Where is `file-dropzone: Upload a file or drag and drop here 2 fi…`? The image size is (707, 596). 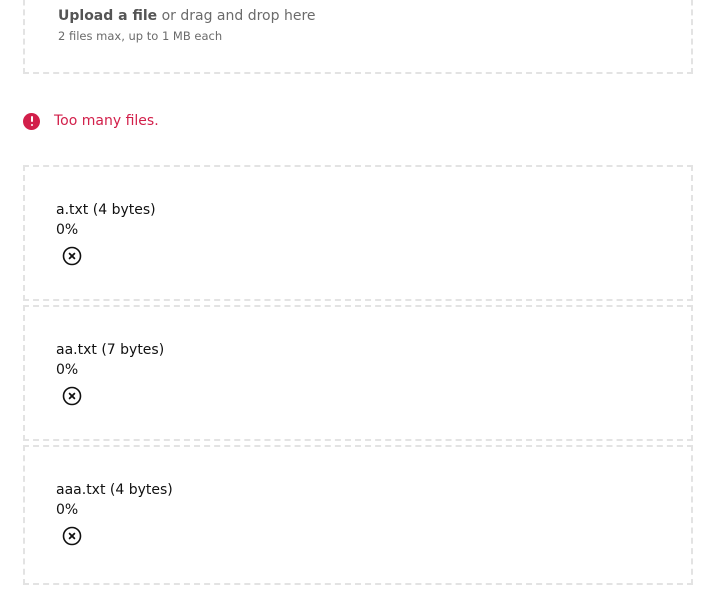 file-dropzone: Upload a file or drag and drop here 2 fi… is located at coordinates (358, 37).